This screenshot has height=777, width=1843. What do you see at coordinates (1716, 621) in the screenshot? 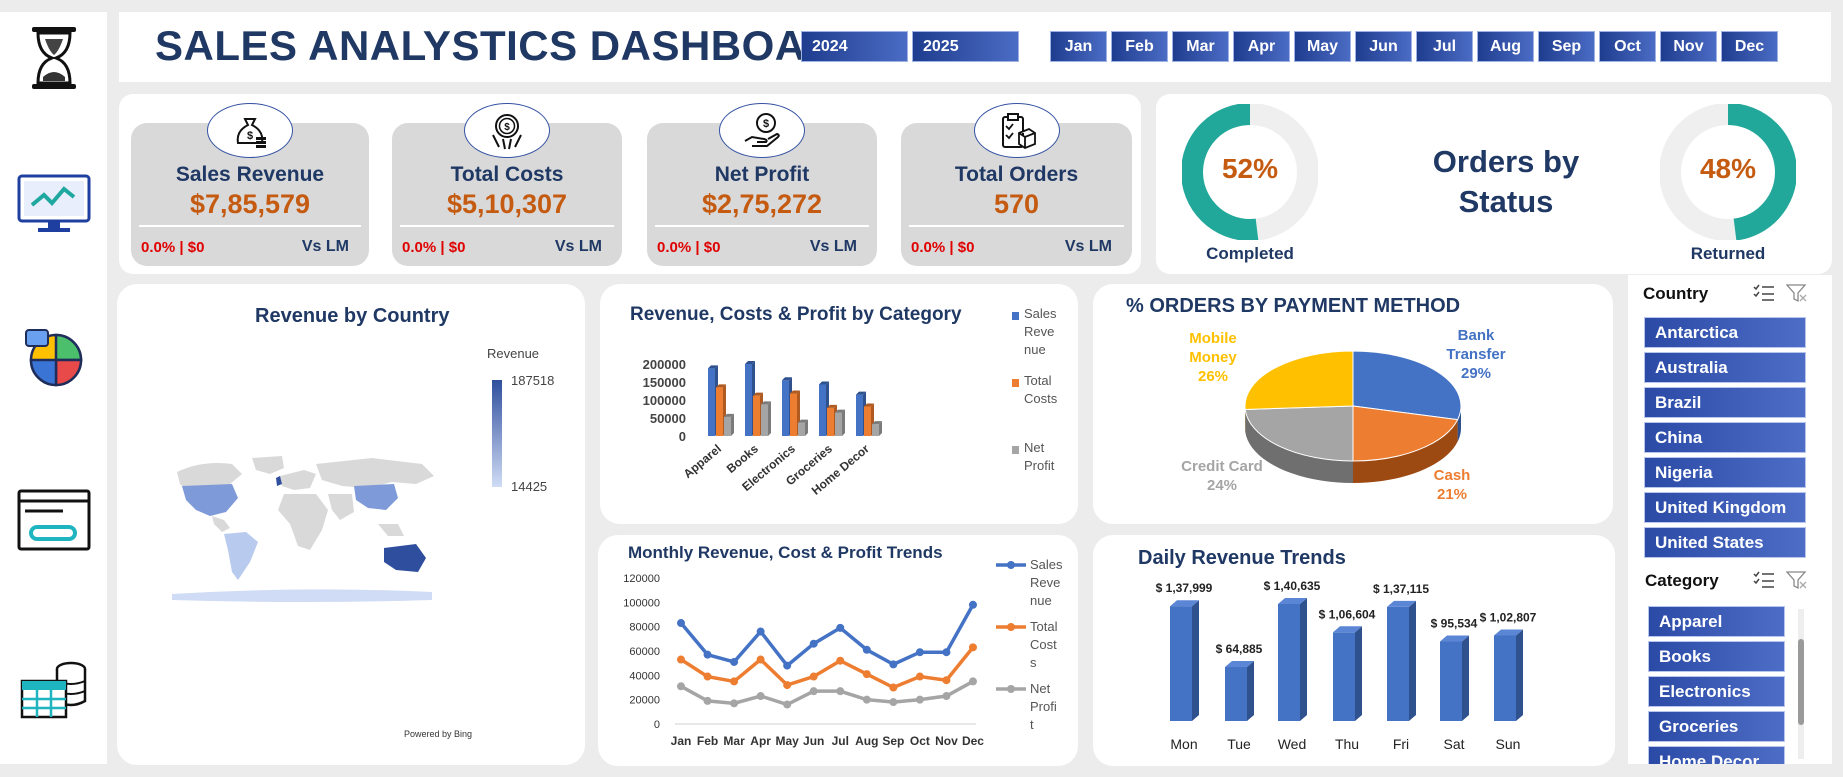
I see `category-item-apparel: Apparel` at bounding box center [1716, 621].